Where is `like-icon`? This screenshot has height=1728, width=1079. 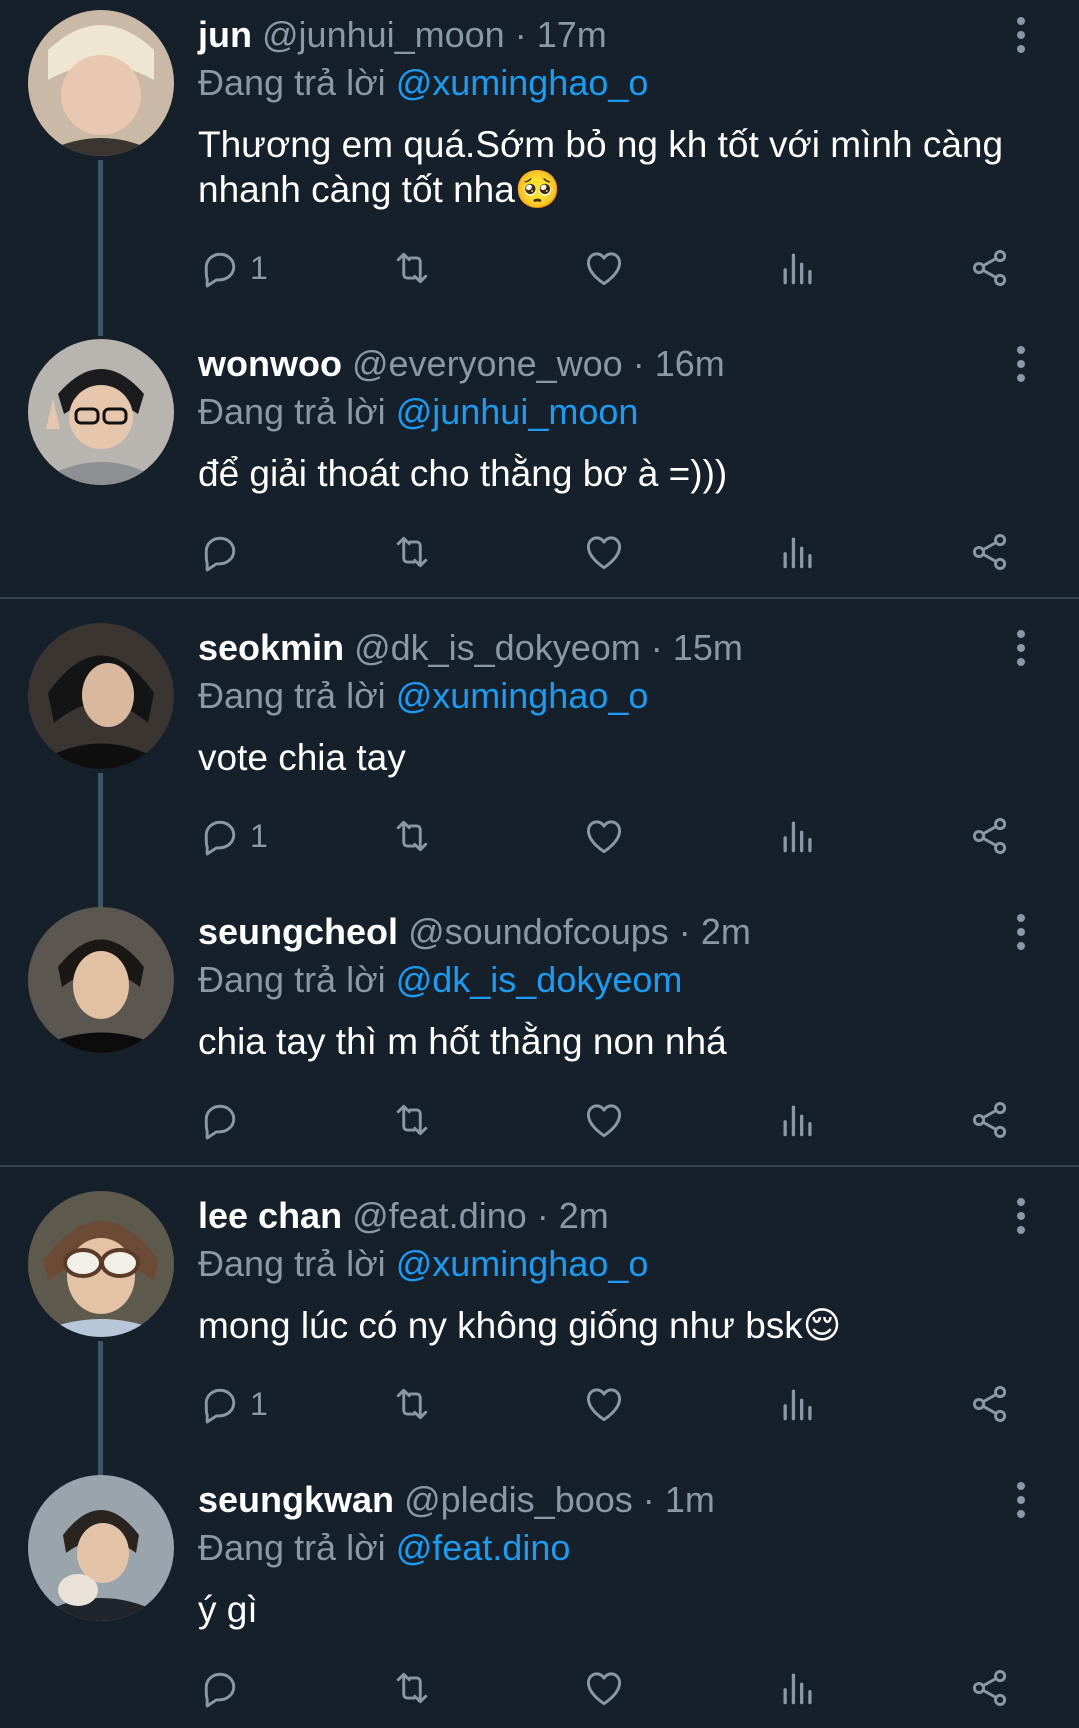 like-icon is located at coordinates (604, 1405).